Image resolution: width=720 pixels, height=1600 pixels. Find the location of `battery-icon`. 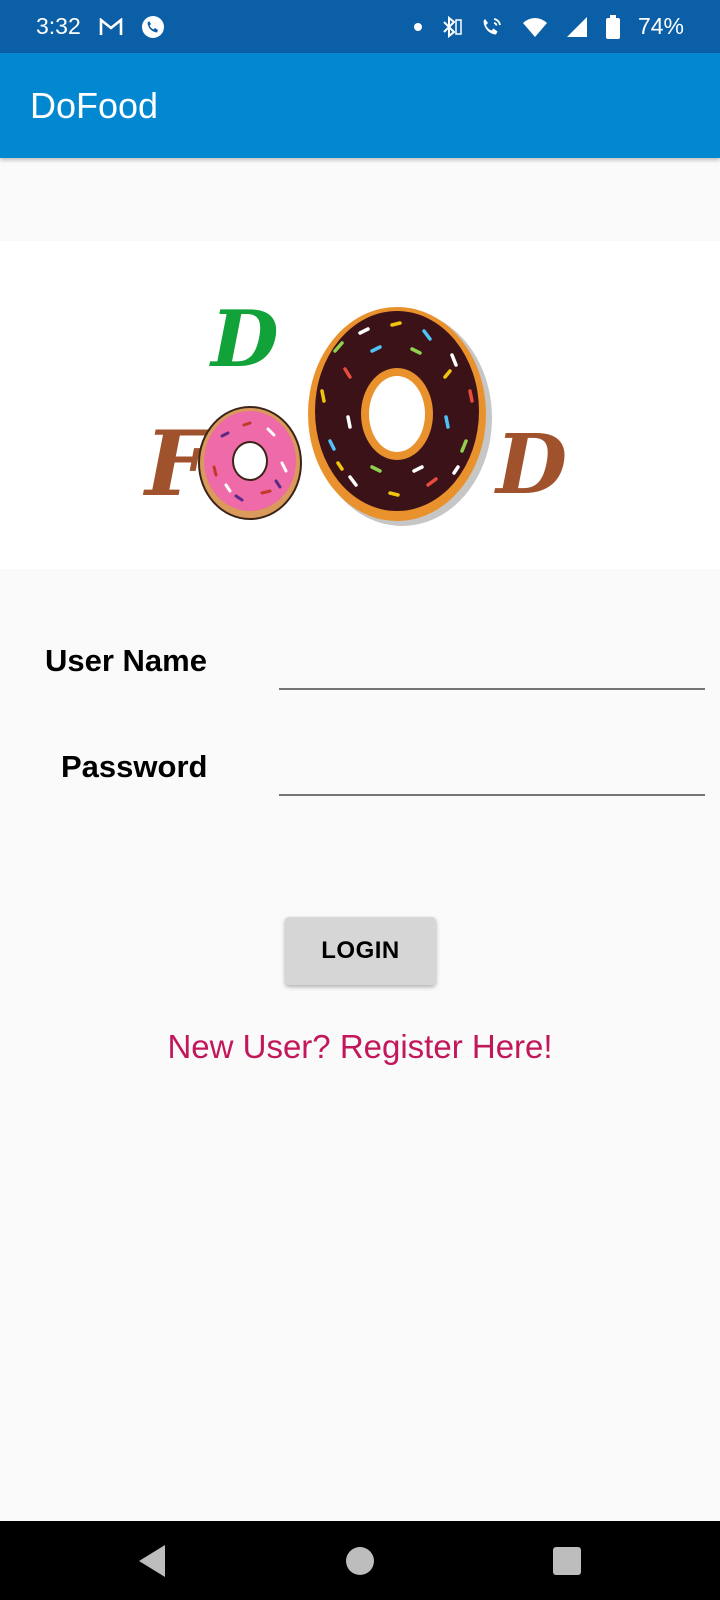

battery-icon is located at coordinates (612, 26).